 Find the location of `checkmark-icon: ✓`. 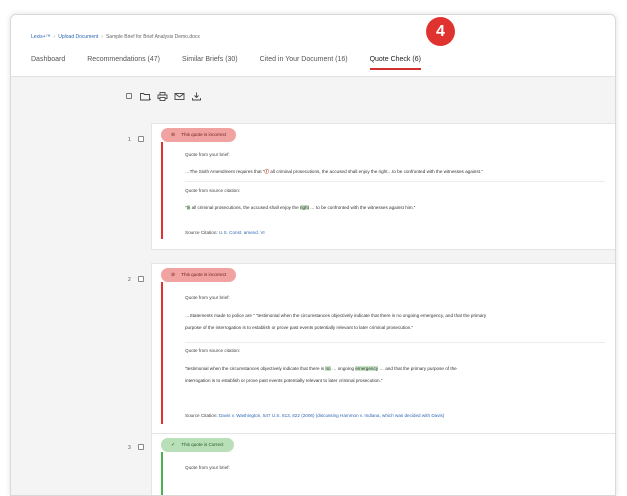

checkmark-icon: ✓ is located at coordinates (173, 445).